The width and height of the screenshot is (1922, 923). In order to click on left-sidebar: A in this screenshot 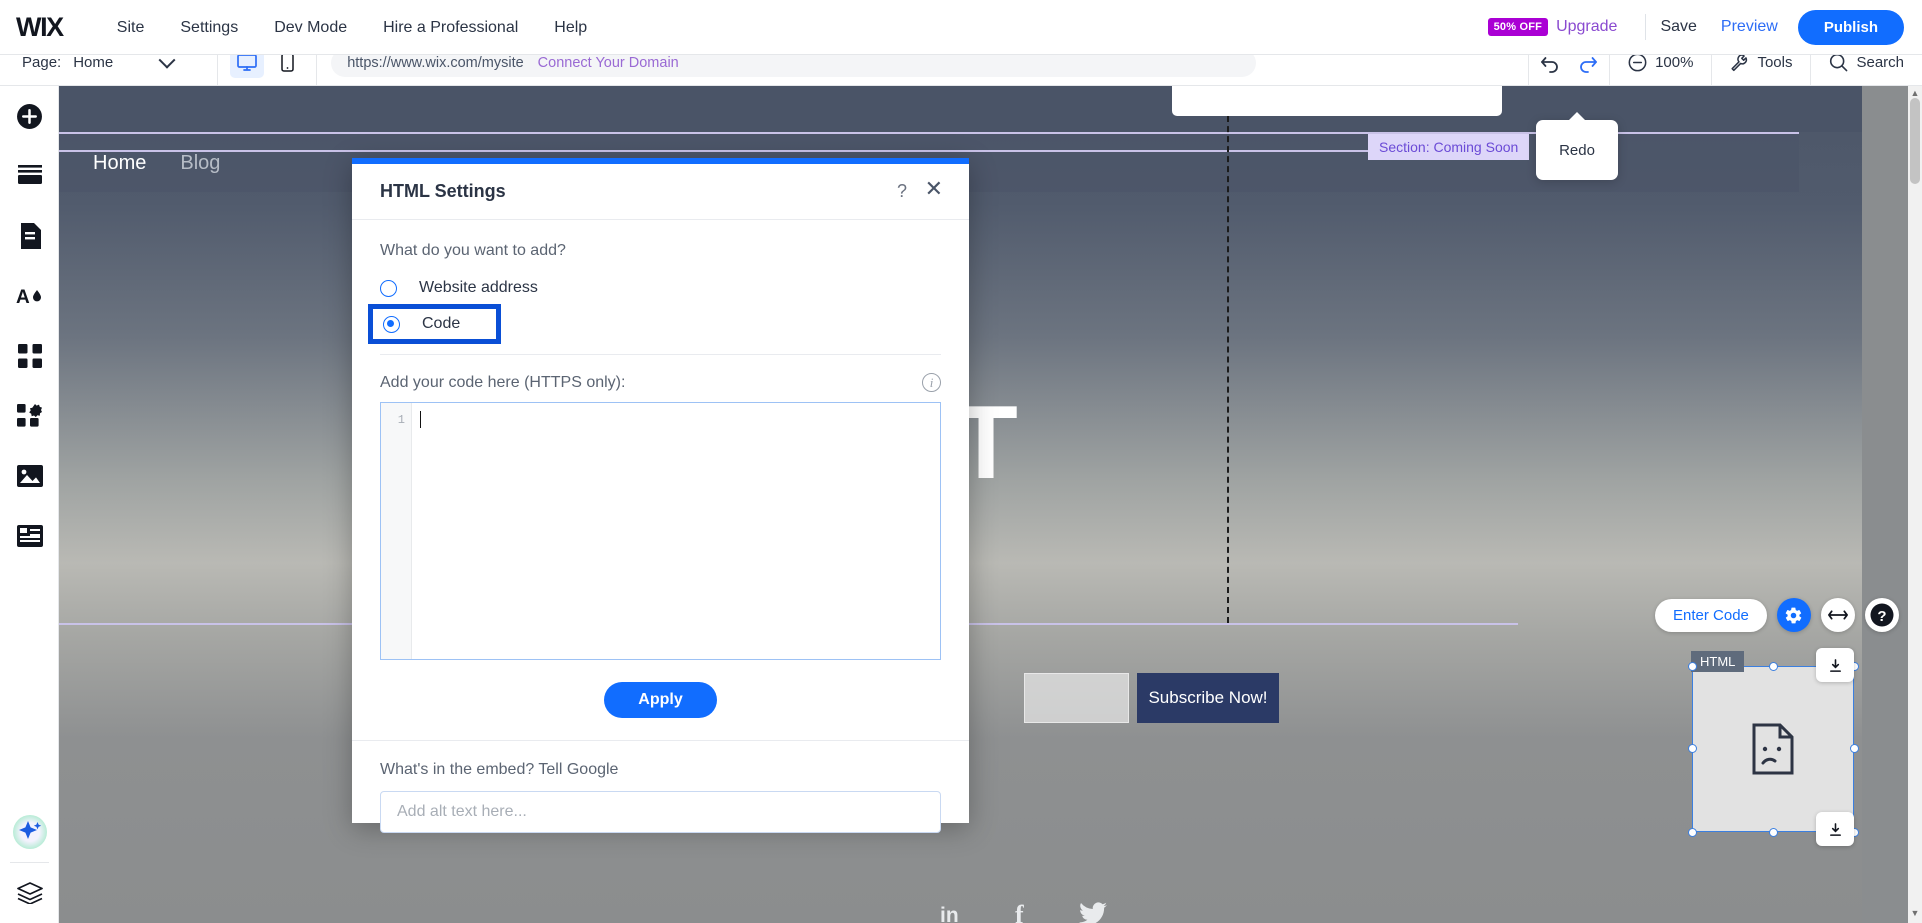, I will do `click(29, 504)`.